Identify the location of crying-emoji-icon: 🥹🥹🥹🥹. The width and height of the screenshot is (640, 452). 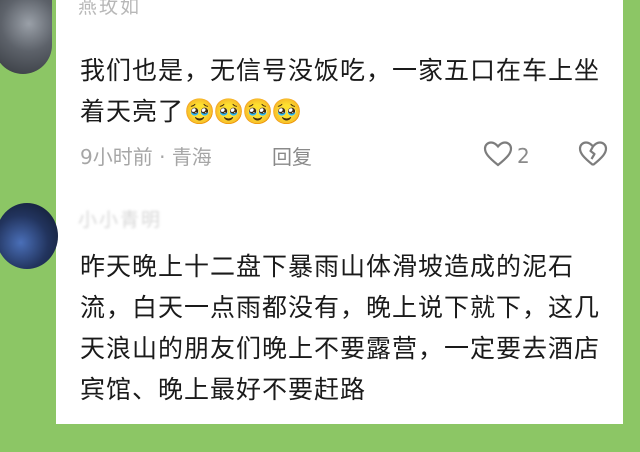
(243, 111).